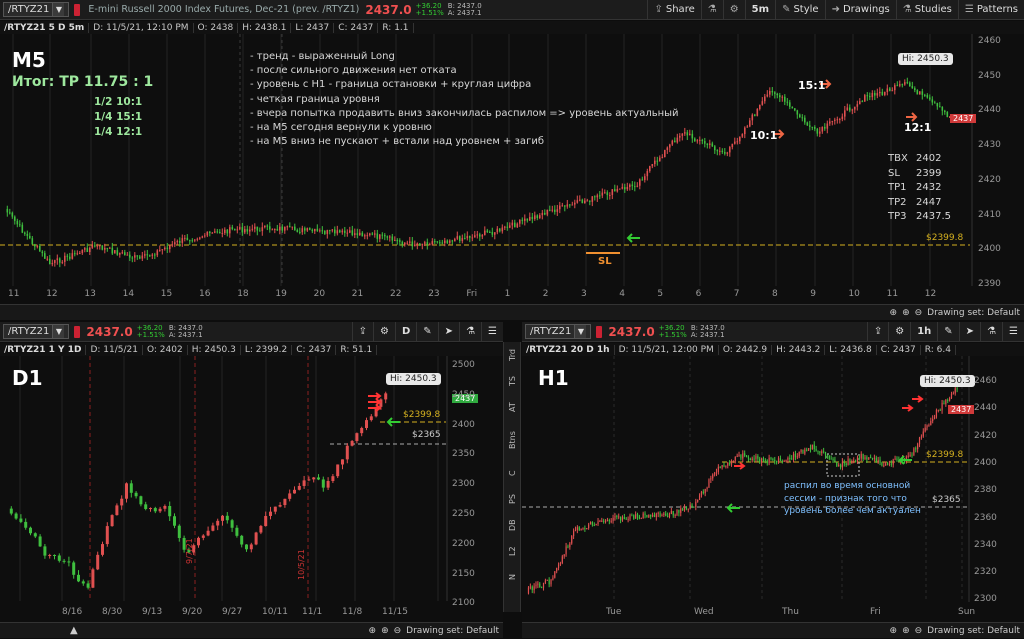  What do you see at coordinates (877, 331) in the screenshot?
I see `h1-share-button: ⇪` at bounding box center [877, 331].